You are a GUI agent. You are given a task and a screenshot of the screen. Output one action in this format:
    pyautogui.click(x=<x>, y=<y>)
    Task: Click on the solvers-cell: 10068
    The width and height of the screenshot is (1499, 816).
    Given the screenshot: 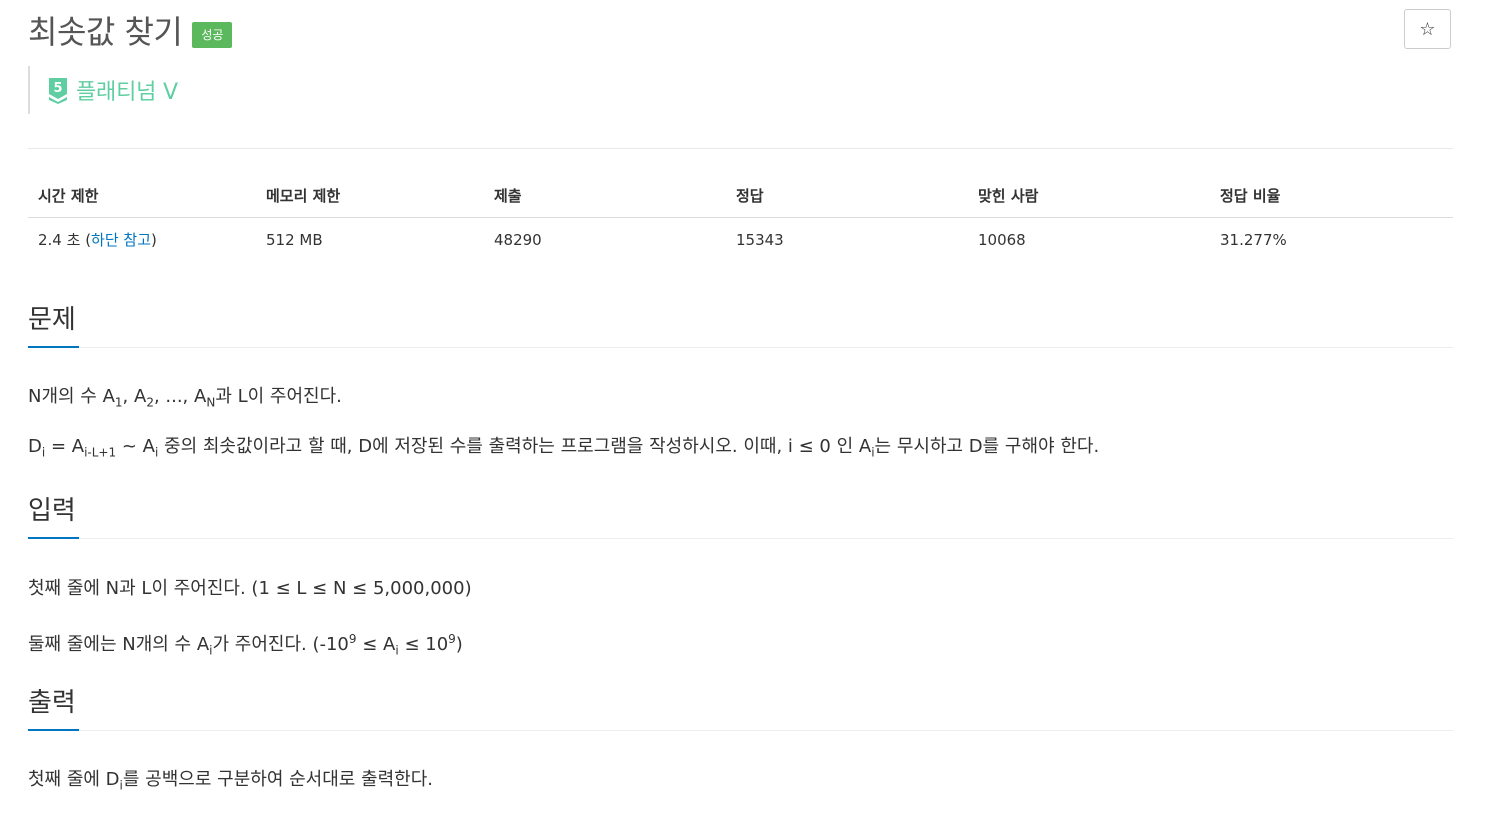 What is the action you would take?
    pyautogui.click(x=1002, y=239)
    